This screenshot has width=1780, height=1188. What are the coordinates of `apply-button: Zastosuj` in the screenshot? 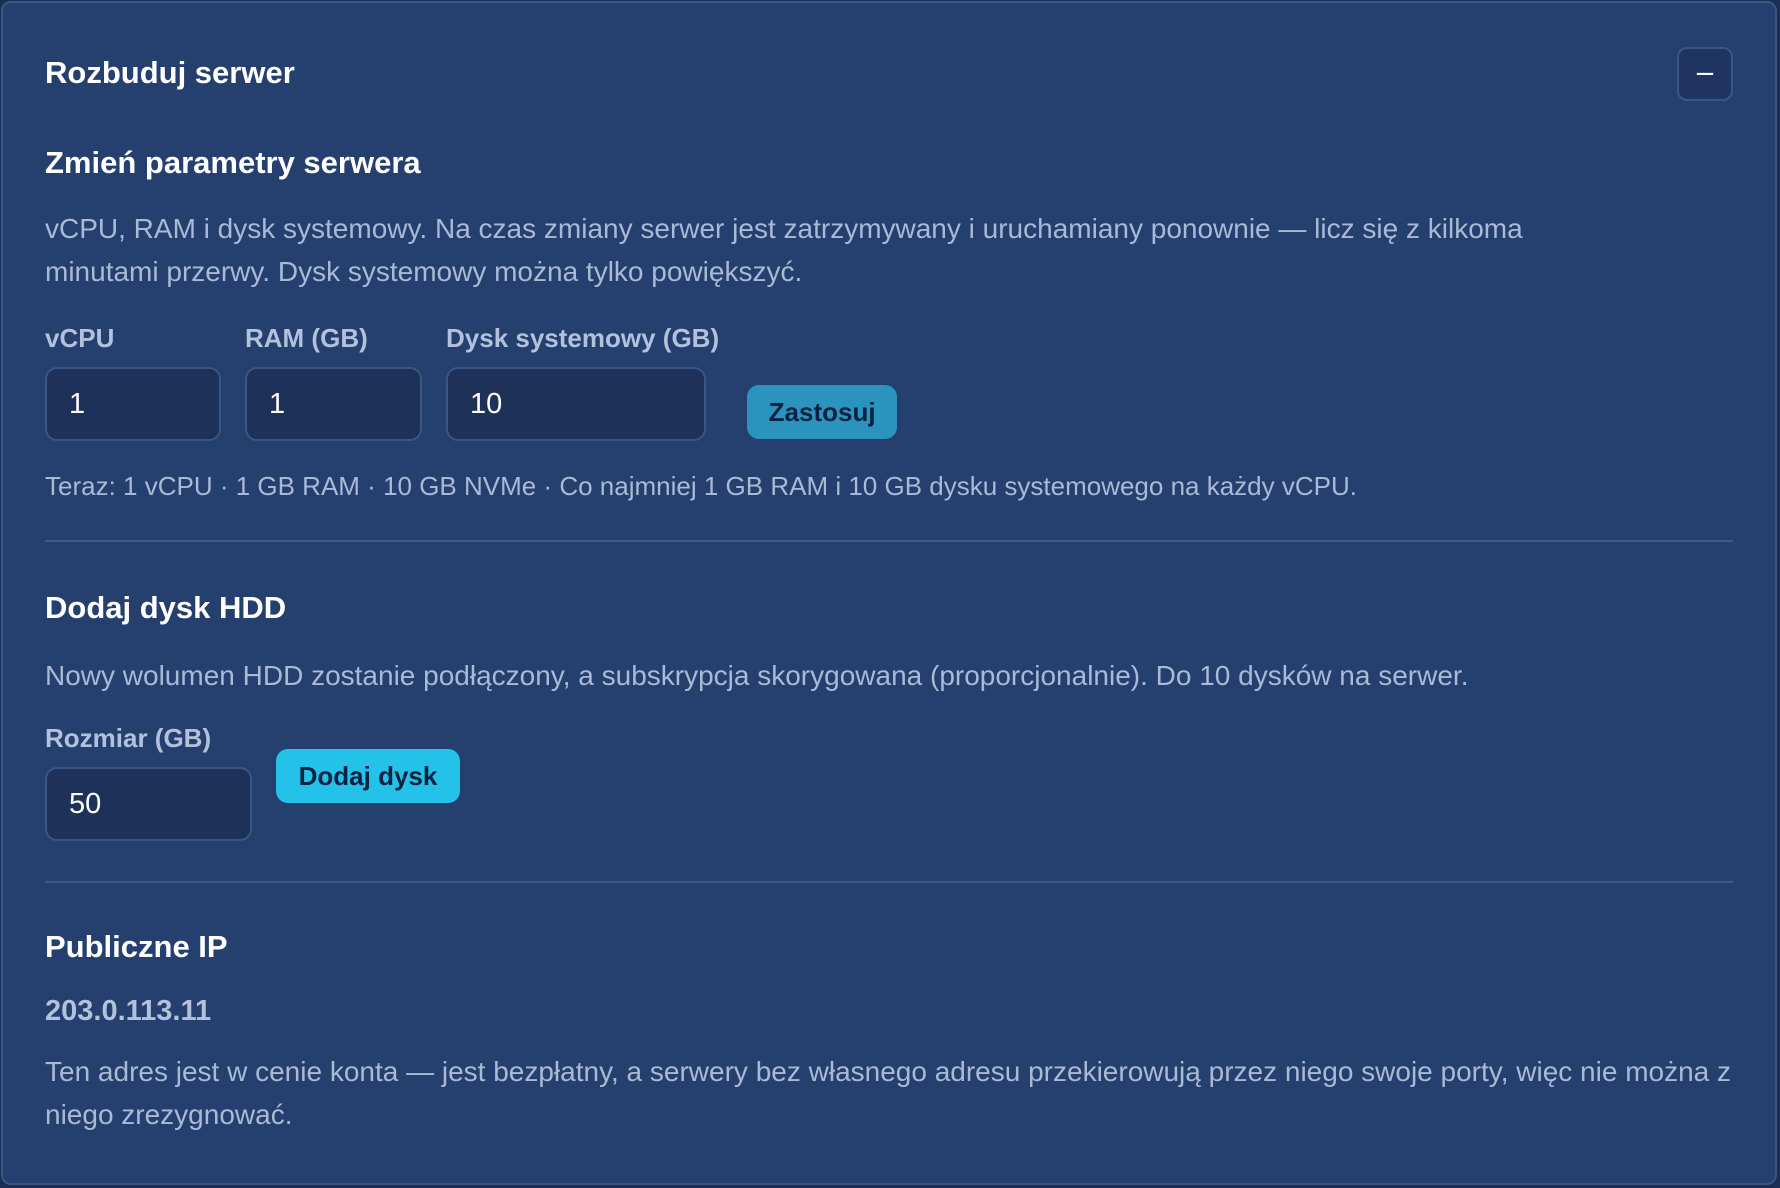 It's located at (822, 412).